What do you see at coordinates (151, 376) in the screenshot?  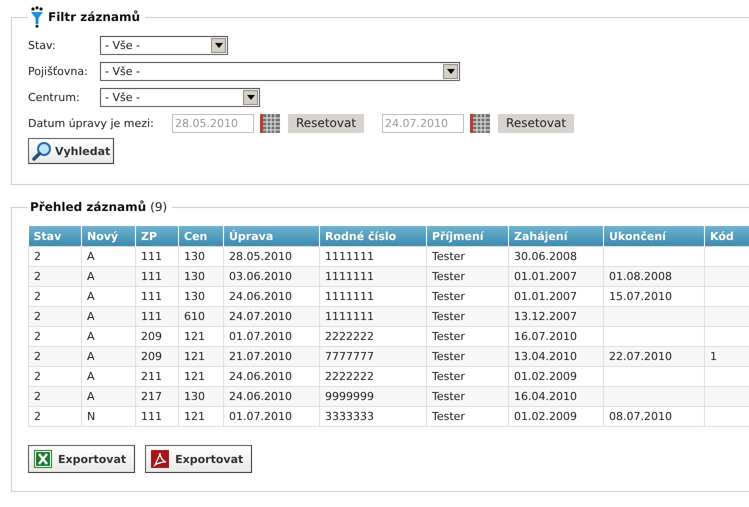 I see `table-cell: 211` at bounding box center [151, 376].